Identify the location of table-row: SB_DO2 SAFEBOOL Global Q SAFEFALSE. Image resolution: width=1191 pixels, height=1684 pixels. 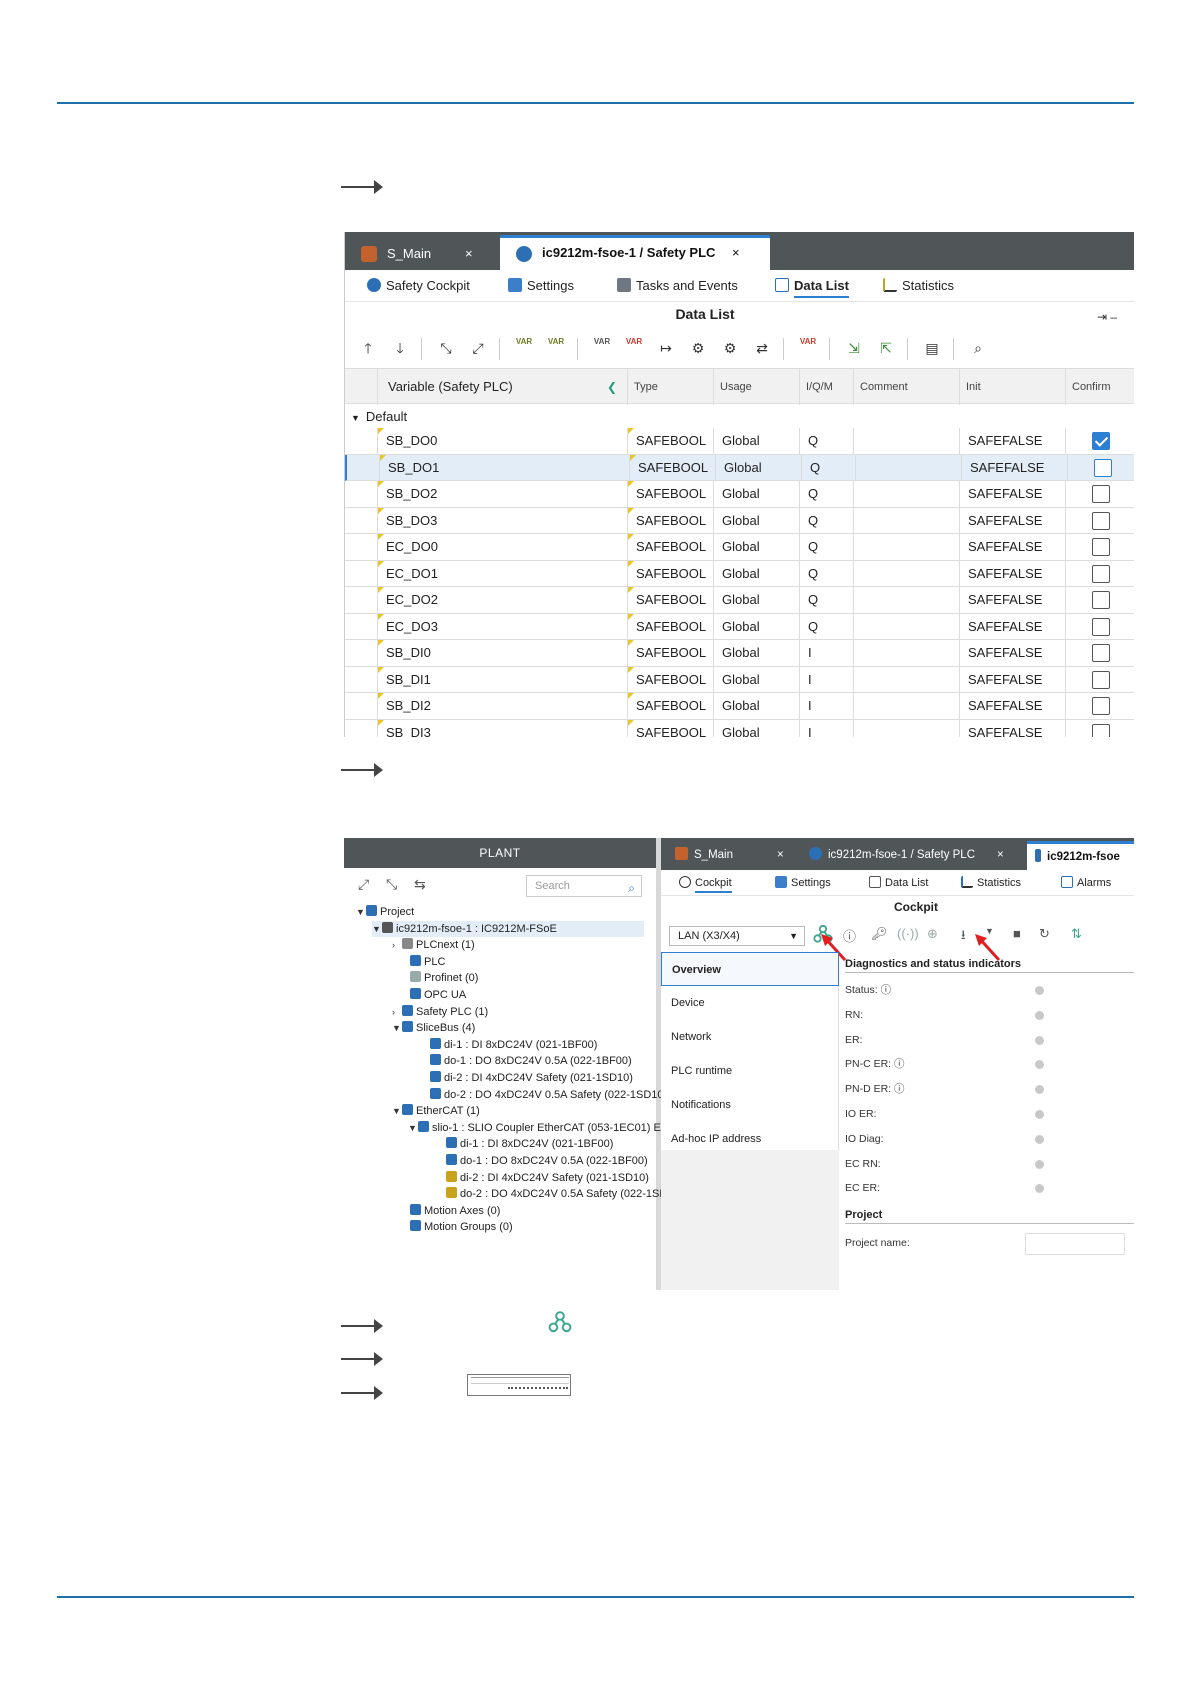
(739, 494).